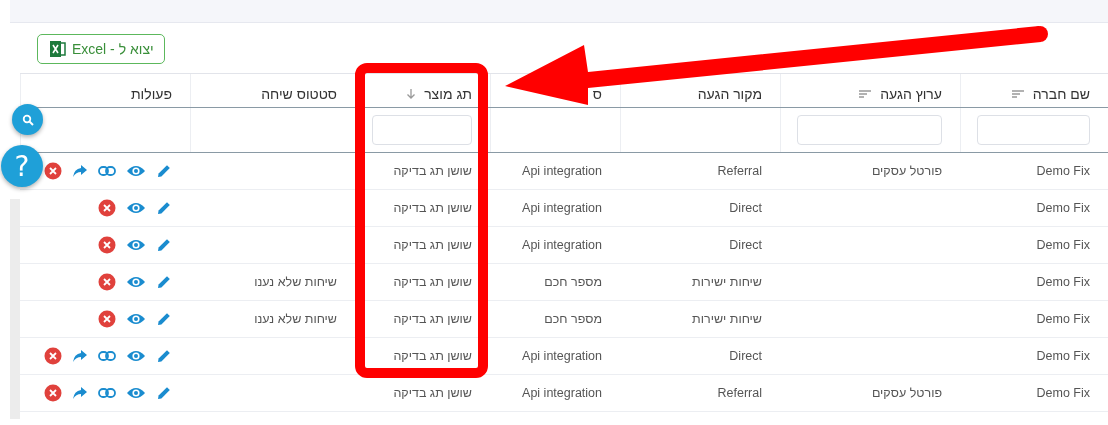 This screenshot has width=1108, height=425. I want to click on column-header: סטטוס שיחה, so click(299, 93).